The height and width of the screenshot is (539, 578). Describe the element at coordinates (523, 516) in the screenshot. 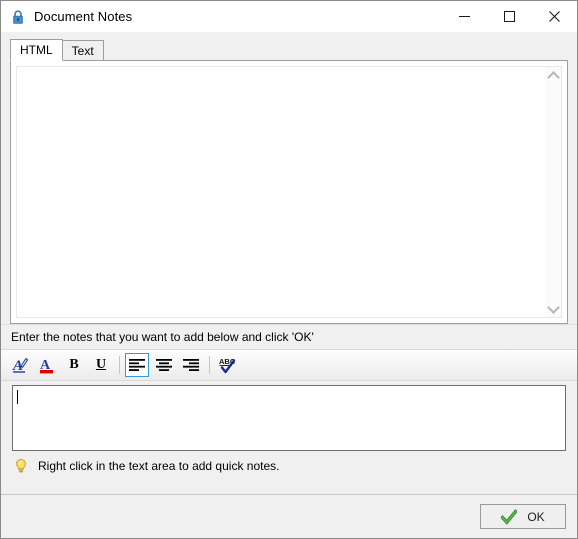

I see `ok-button: OK` at that location.